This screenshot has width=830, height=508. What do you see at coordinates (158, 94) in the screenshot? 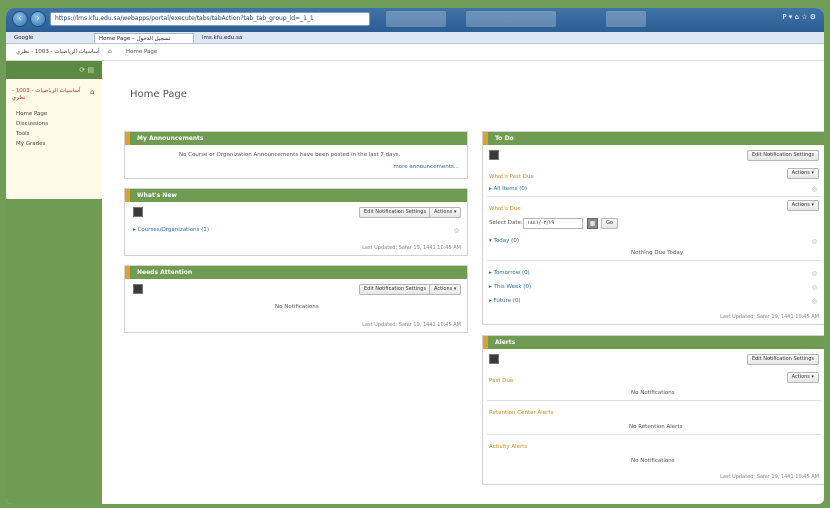
I see `page-title: Home Page` at bounding box center [158, 94].